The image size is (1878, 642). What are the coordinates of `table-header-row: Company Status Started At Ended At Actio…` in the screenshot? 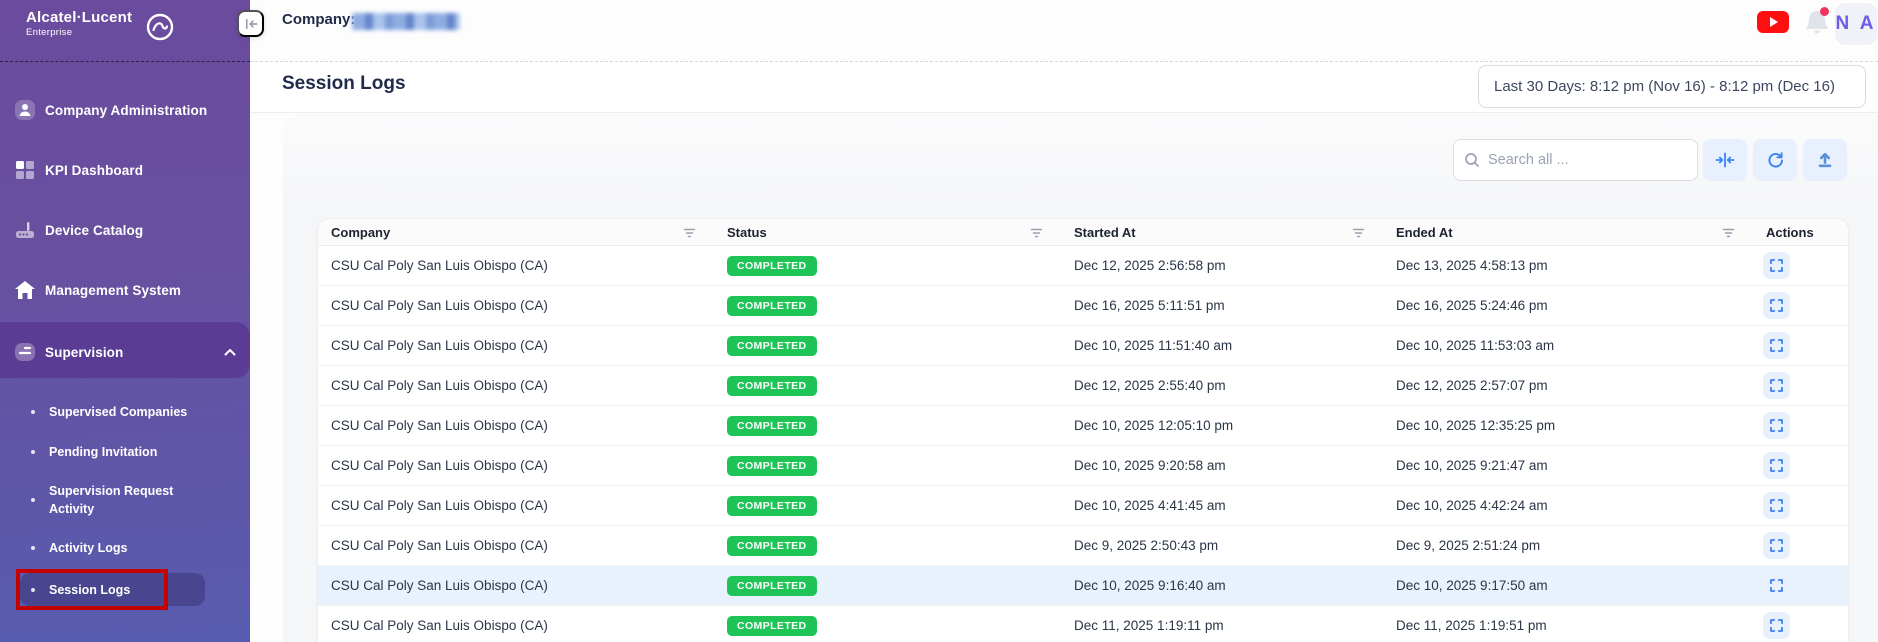 It's located at (1083, 232).